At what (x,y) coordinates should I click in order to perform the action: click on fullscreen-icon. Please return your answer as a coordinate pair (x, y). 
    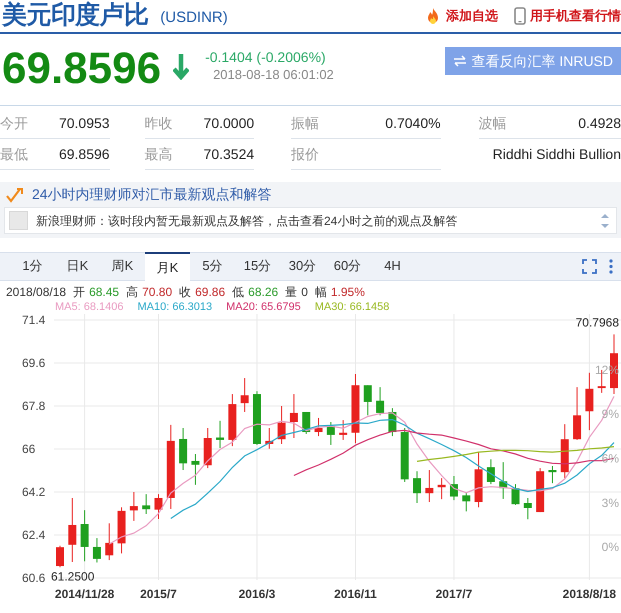
    Looking at the image, I should click on (589, 266).